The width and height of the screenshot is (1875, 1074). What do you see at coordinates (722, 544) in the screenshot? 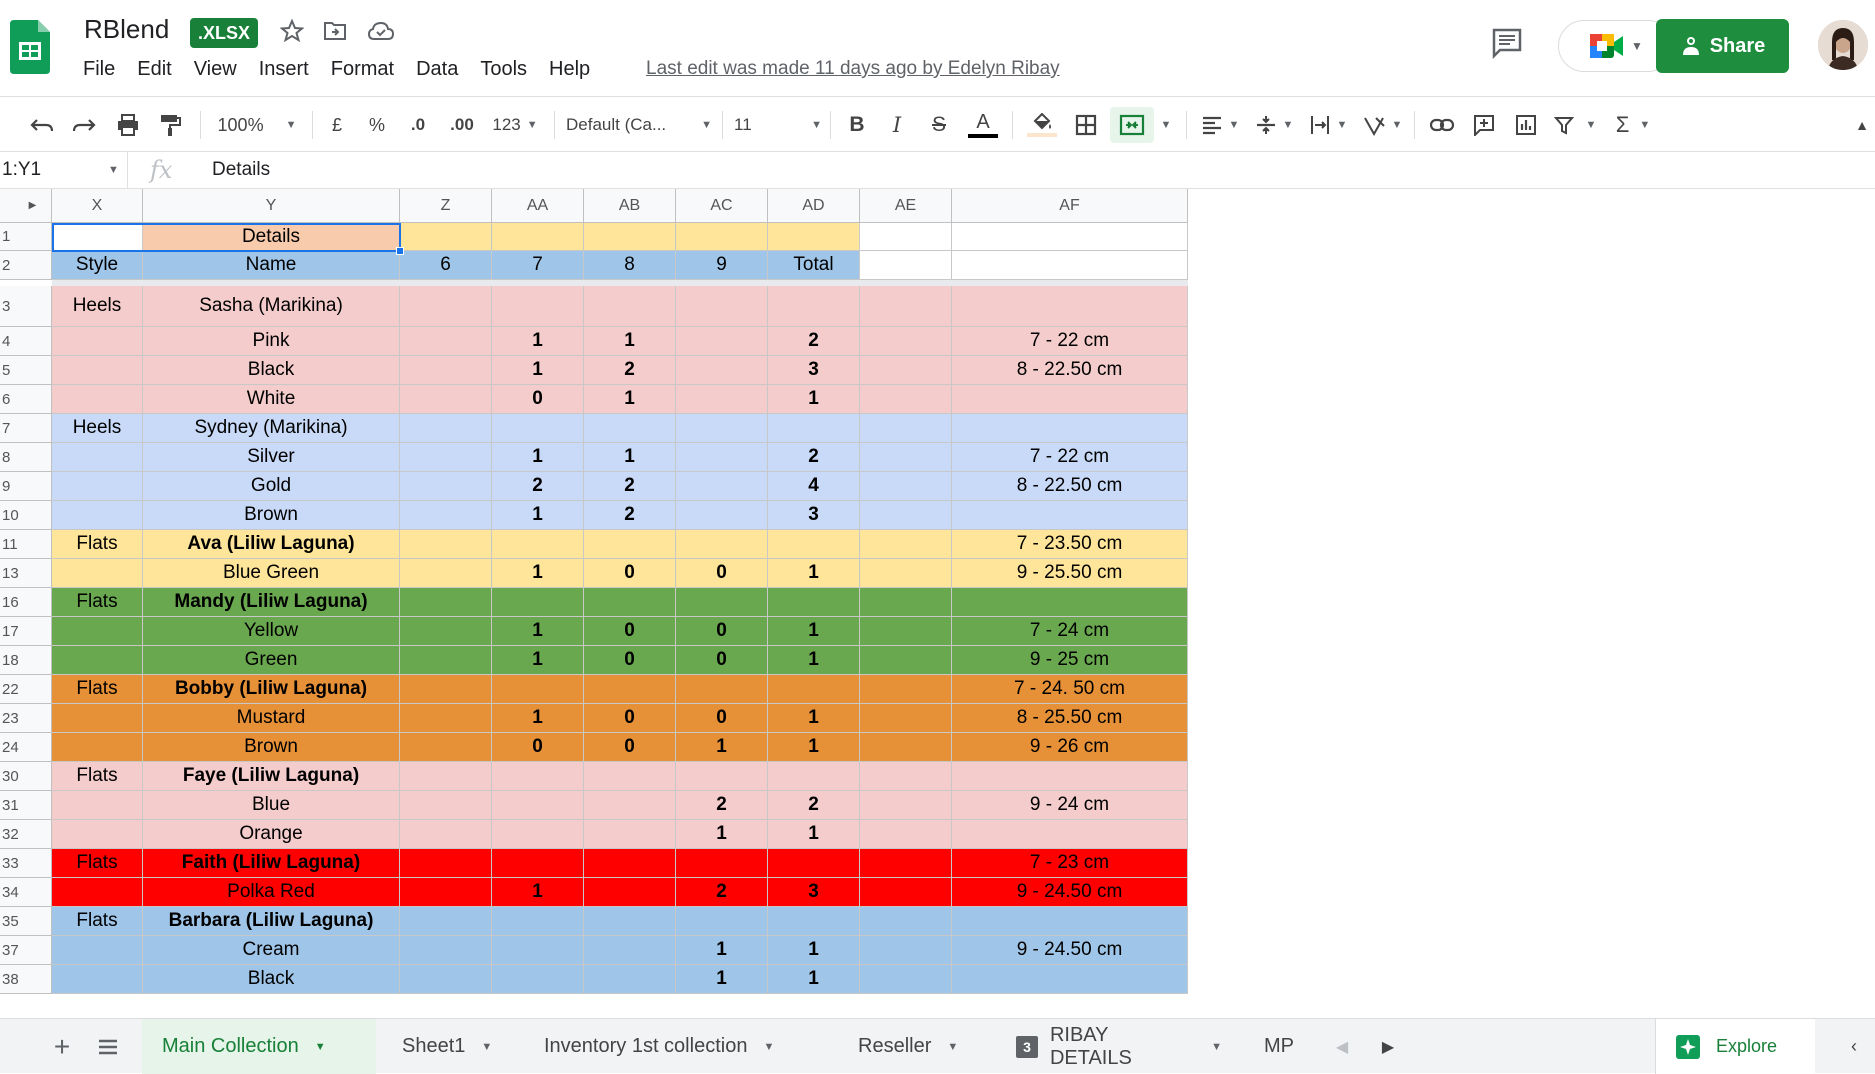
I see `cell-ac11` at bounding box center [722, 544].